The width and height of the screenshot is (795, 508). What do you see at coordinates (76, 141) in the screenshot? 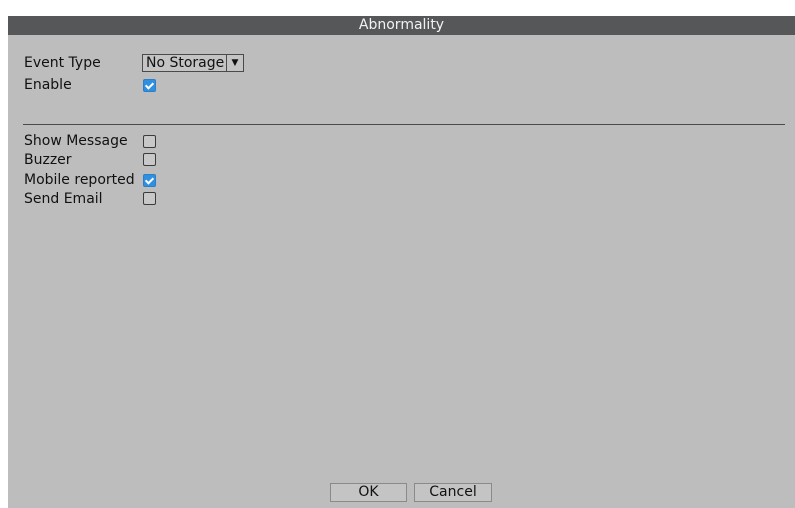
I see `show-message-label: Show Message` at bounding box center [76, 141].